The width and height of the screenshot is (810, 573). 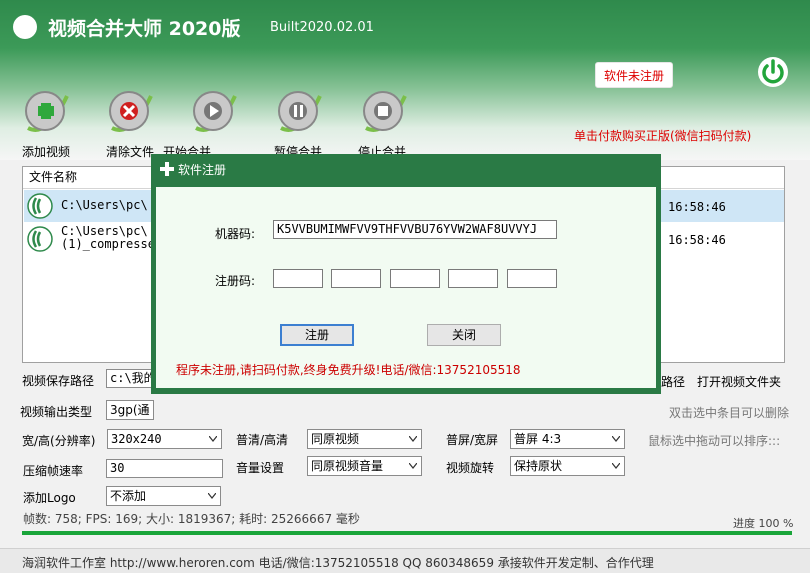 I want to click on clear-files-label: 清除文件, so click(x=130, y=152).